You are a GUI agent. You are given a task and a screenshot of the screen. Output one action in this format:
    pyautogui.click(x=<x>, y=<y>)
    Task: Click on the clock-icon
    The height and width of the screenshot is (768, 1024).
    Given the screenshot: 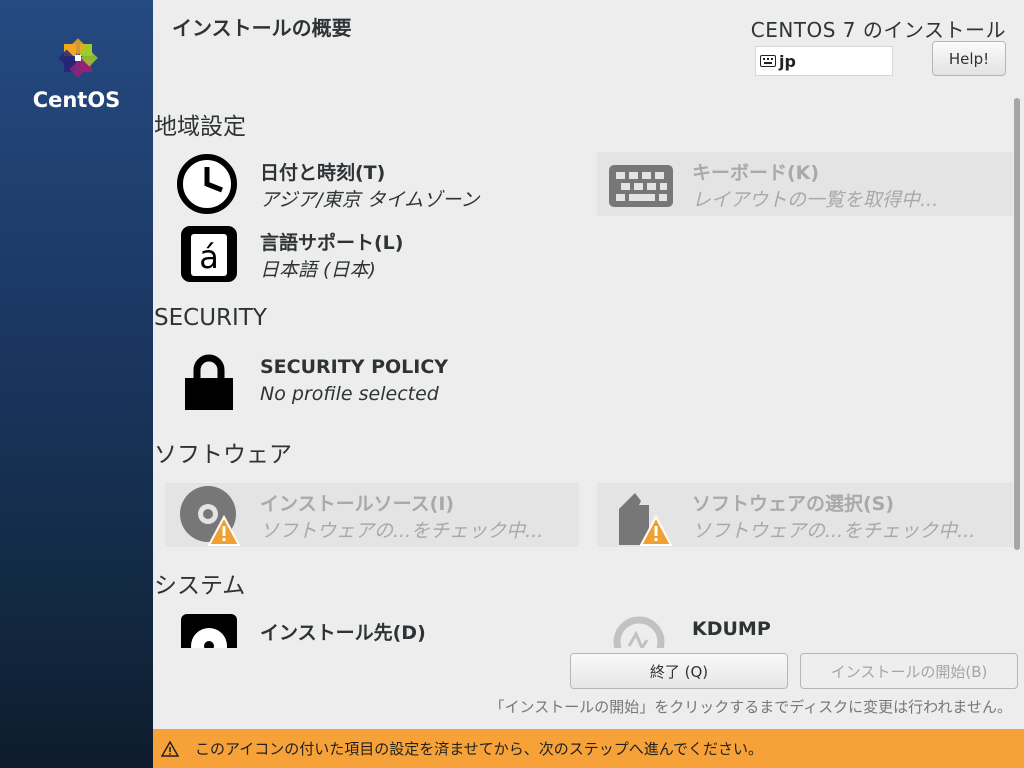 What is the action you would take?
    pyautogui.click(x=207, y=184)
    